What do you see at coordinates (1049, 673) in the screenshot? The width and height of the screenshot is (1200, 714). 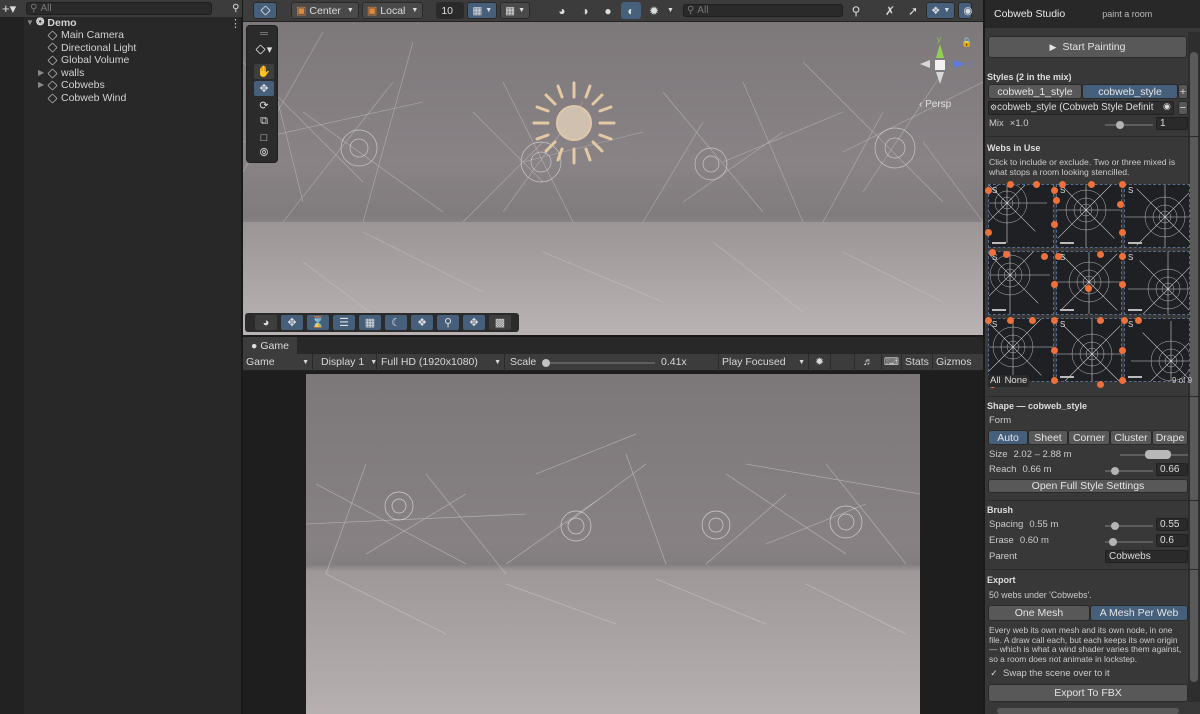 I see `swap-scene-toggle: ✓ Swap the scene over to it` at bounding box center [1049, 673].